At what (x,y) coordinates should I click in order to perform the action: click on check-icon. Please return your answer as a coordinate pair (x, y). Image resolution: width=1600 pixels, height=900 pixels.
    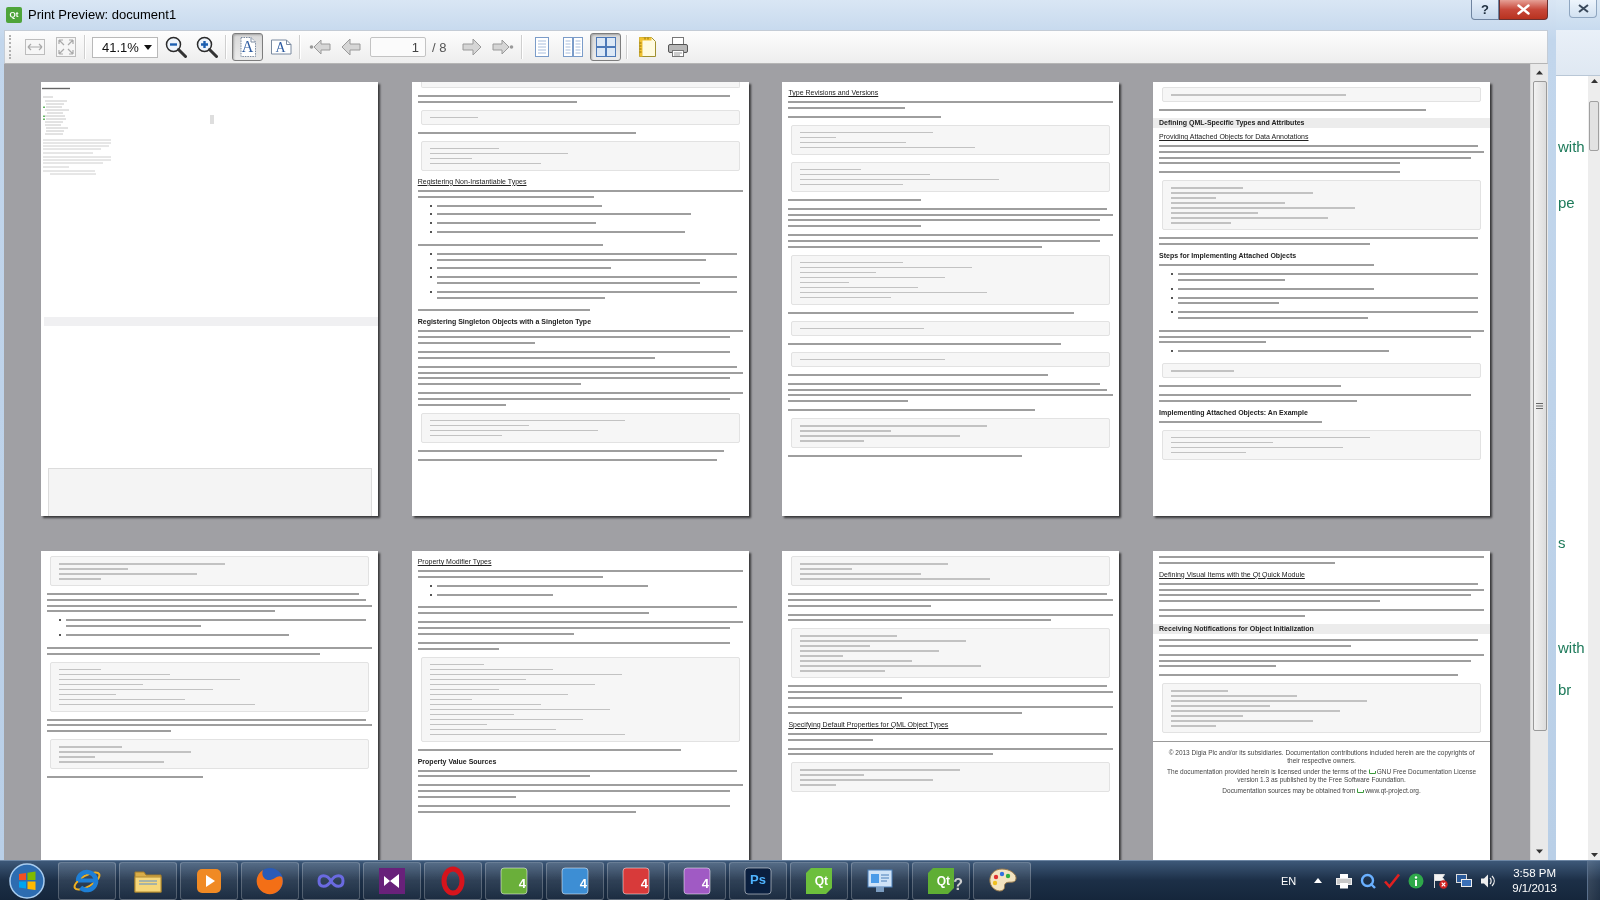
    Looking at the image, I should click on (1392, 880).